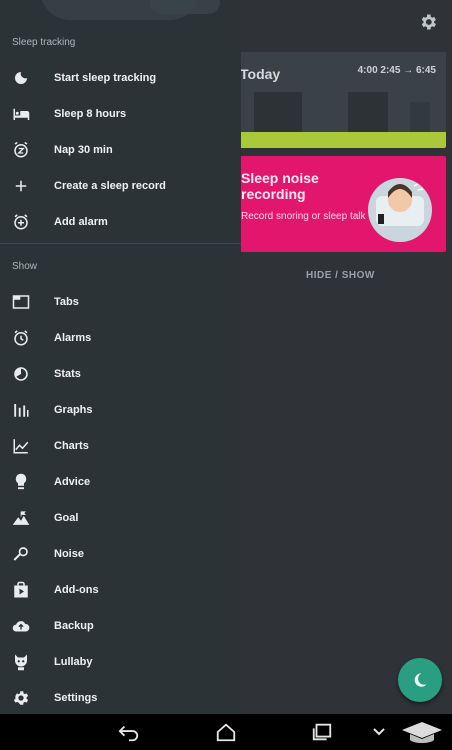 Image resolution: width=452 pixels, height=750 pixels. What do you see at coordinates (120, 150) in the screenshot?
I see `menu-item-nap-30-min: Nap 30 min` at bounding box center [120, 150].